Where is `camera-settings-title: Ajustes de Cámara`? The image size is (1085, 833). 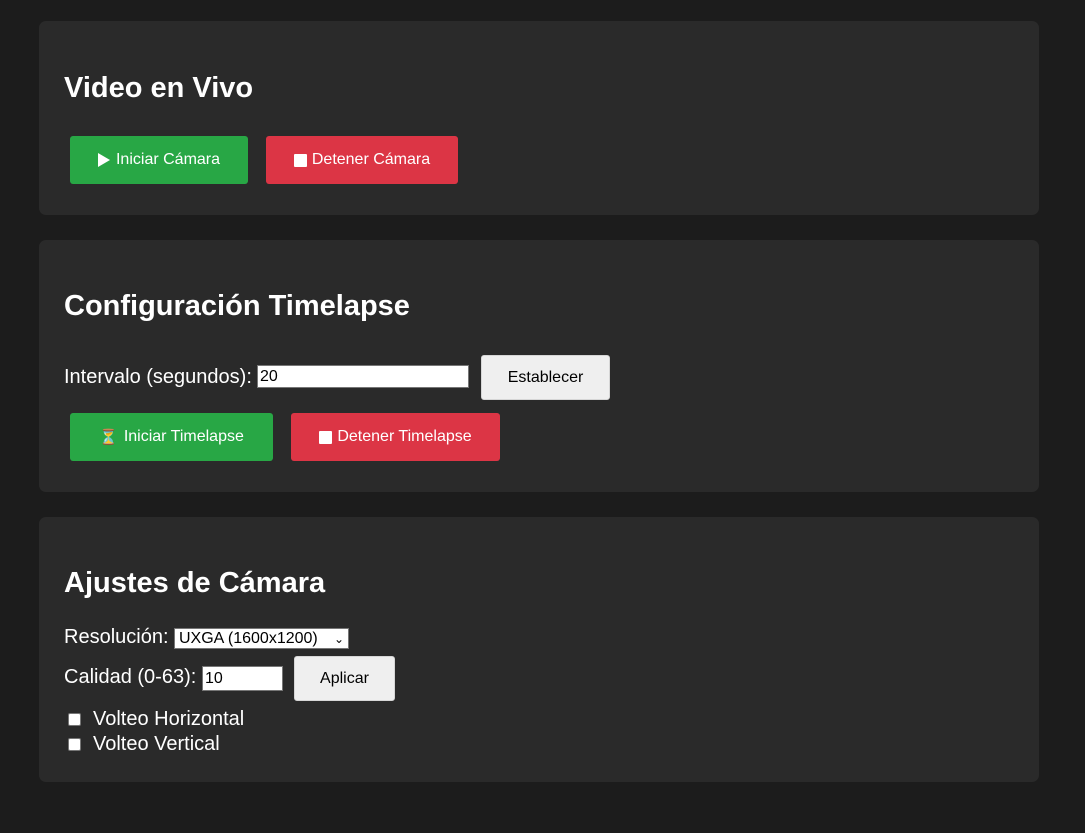
camera-settings-title: Ajustes de Cámara is located at coordinates (195, 583).